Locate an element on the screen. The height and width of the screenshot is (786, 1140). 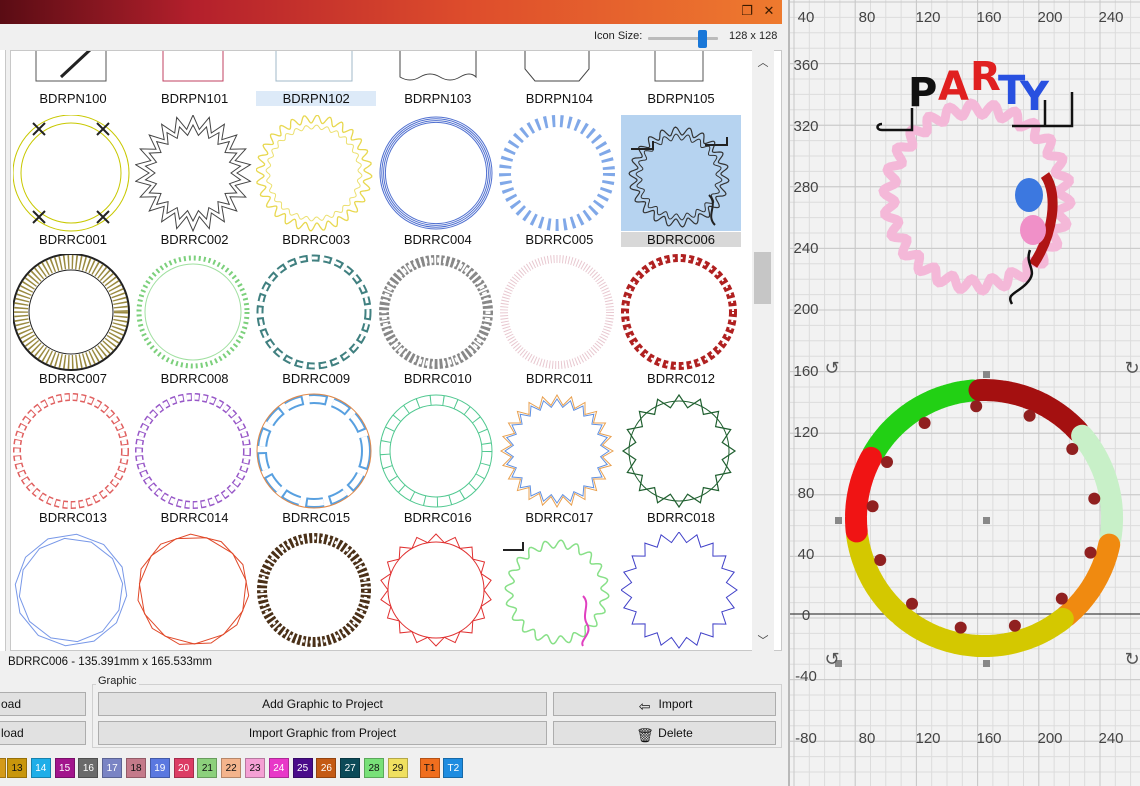
graphic-tile-bdrrc013: BDRRC013 is located at coordinates (73, 462).